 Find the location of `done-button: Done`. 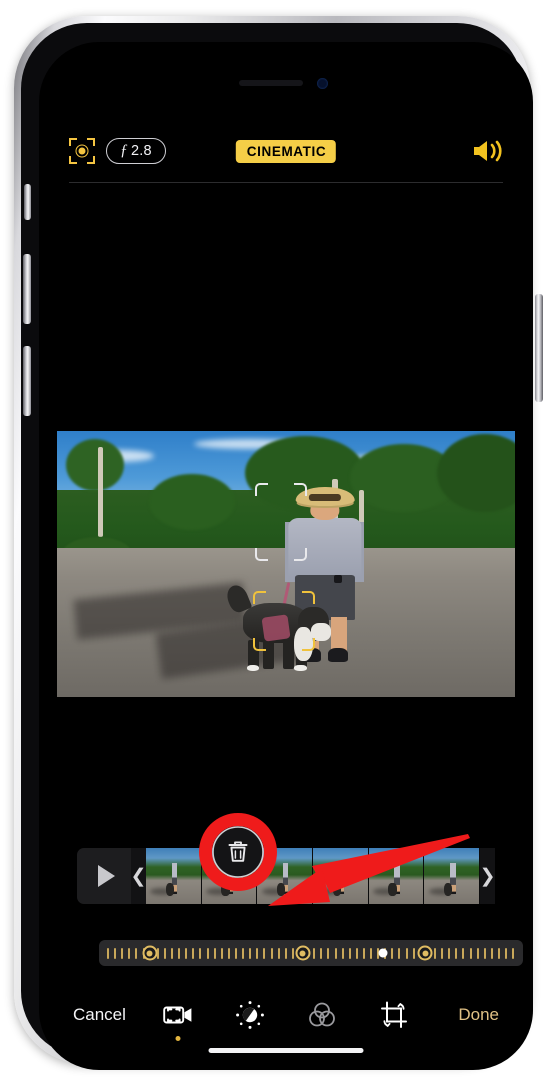

done-button: Done is located at coordinates (478, 1015).